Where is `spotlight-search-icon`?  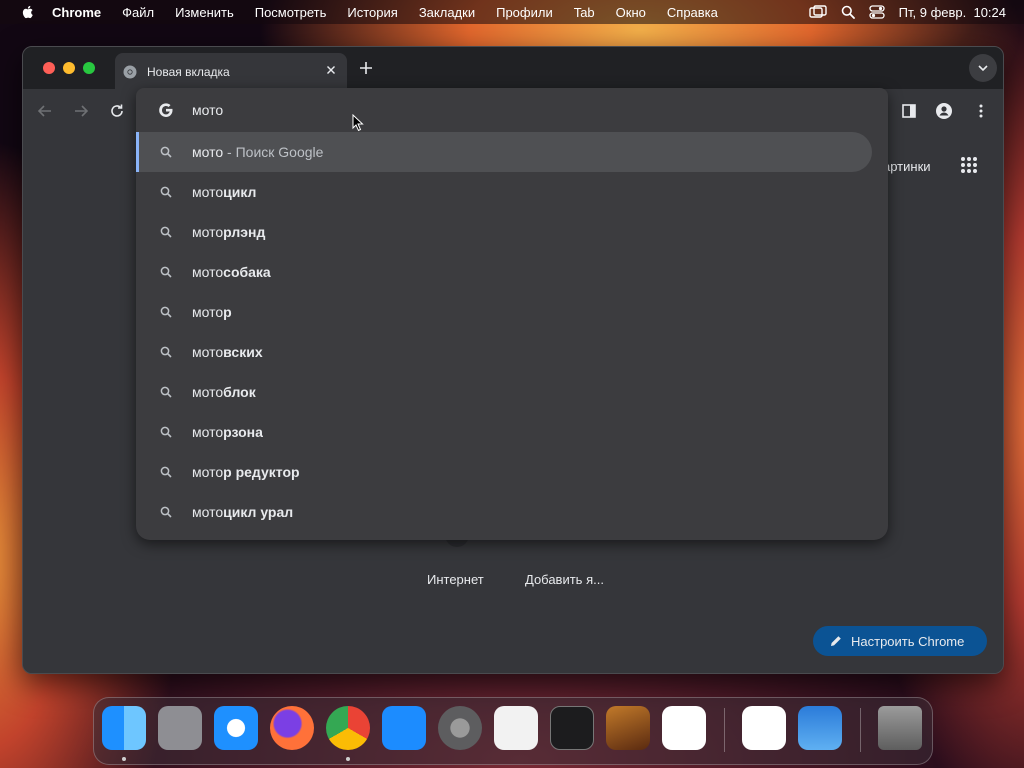
spotlight-search-icon is located at coordinates (848, 12).